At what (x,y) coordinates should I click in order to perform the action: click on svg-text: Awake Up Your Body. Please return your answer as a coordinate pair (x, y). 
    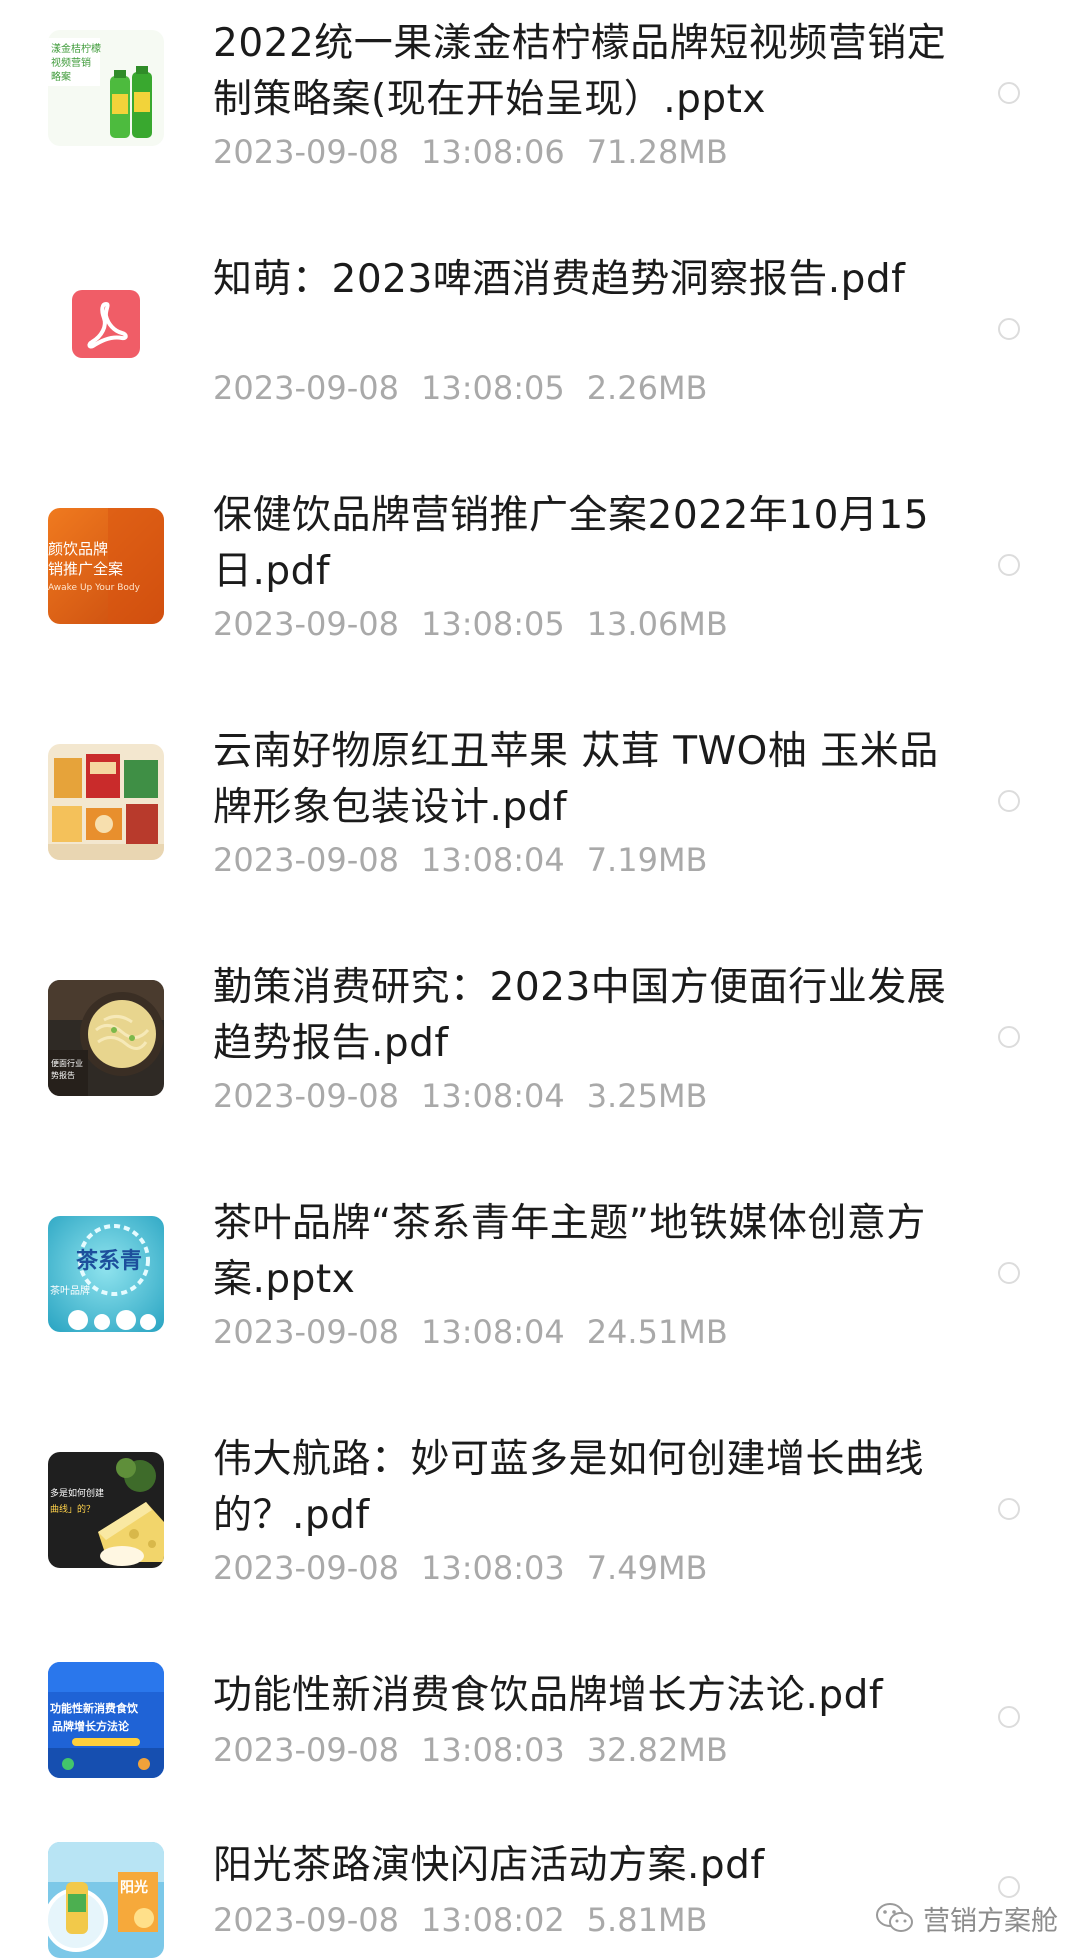
    Looking at the image, I should click on (94, 588).